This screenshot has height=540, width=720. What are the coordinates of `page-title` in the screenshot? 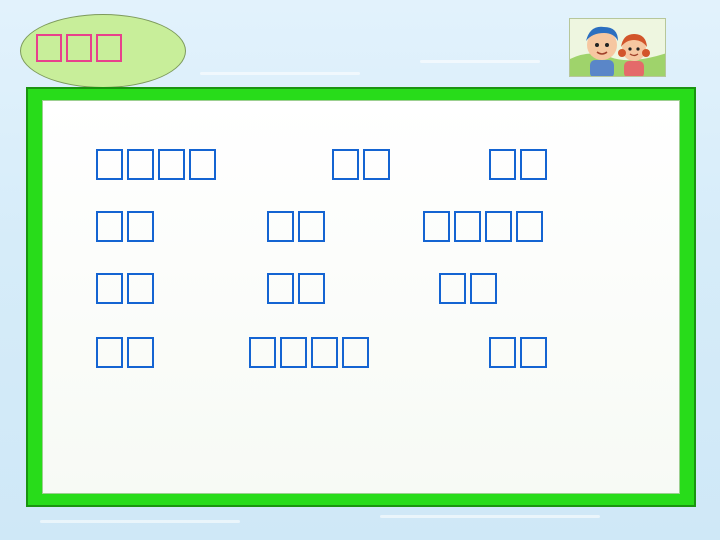 It's located at (79, 51).